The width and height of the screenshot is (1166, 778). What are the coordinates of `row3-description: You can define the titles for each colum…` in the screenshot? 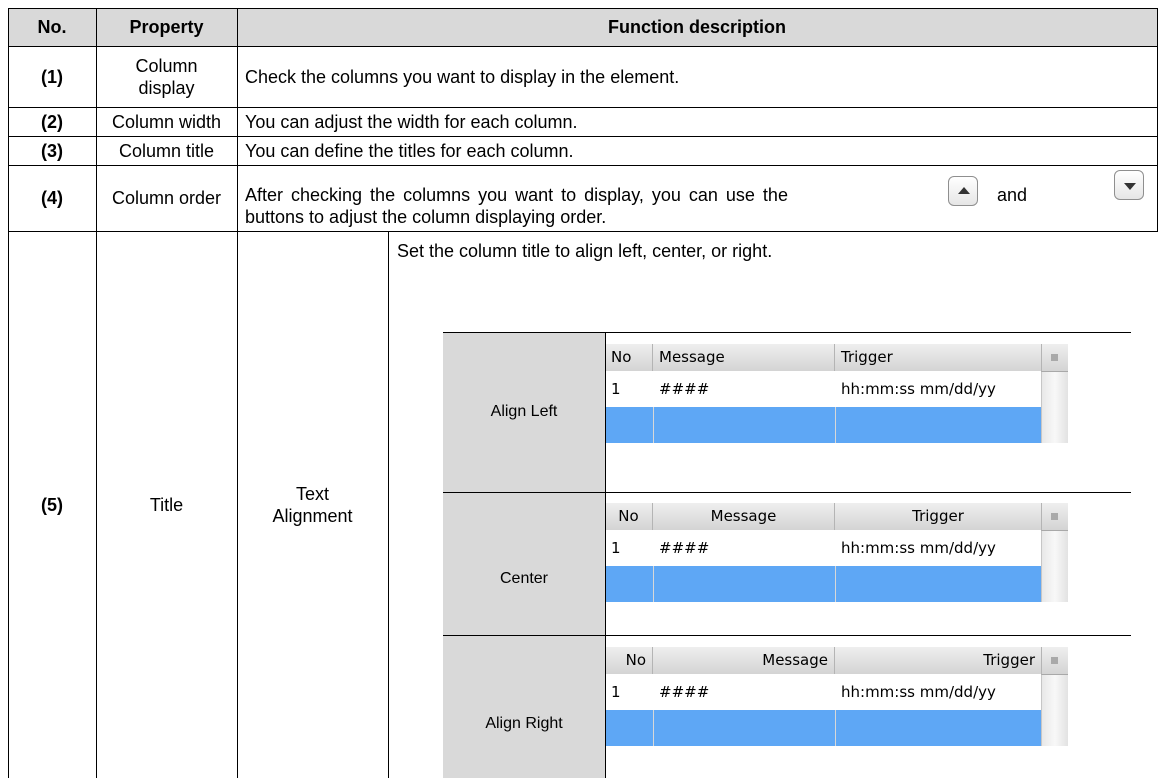 It's located at (697, 150).